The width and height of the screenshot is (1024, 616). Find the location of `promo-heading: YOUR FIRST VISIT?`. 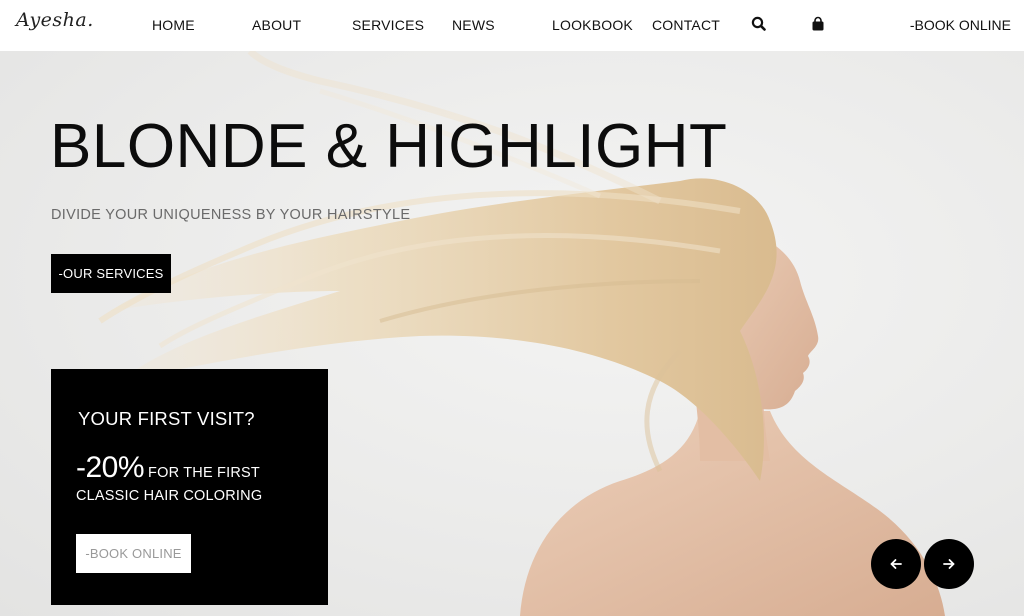

promo-heading: YOUR FIRST VISIT? is located at coordinates (166, 418).